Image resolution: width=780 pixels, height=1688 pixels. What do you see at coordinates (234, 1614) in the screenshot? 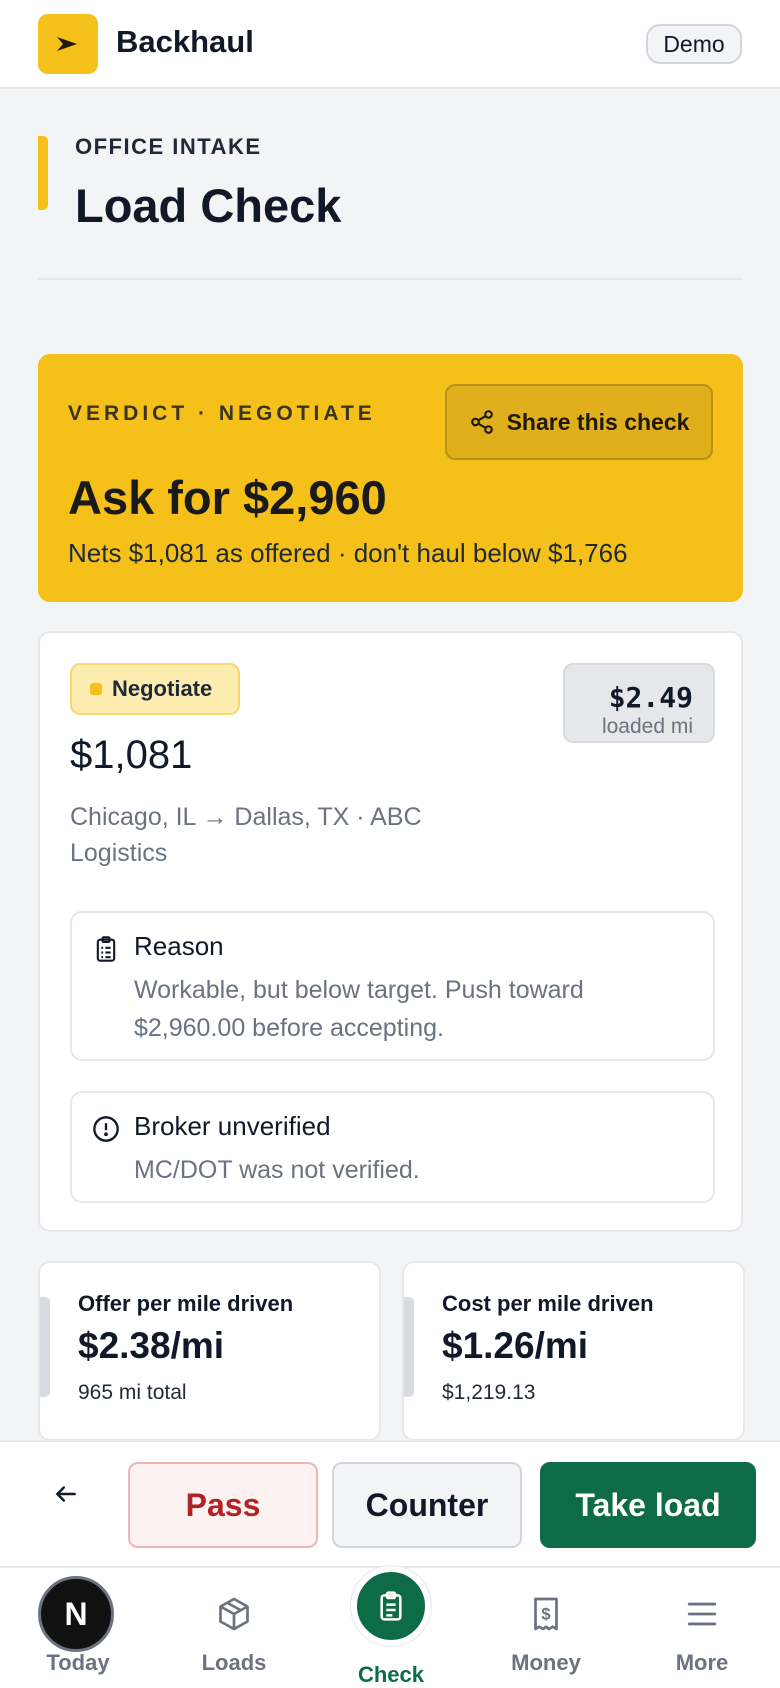
I see `package-icon` at bounding box center [234, 1614].